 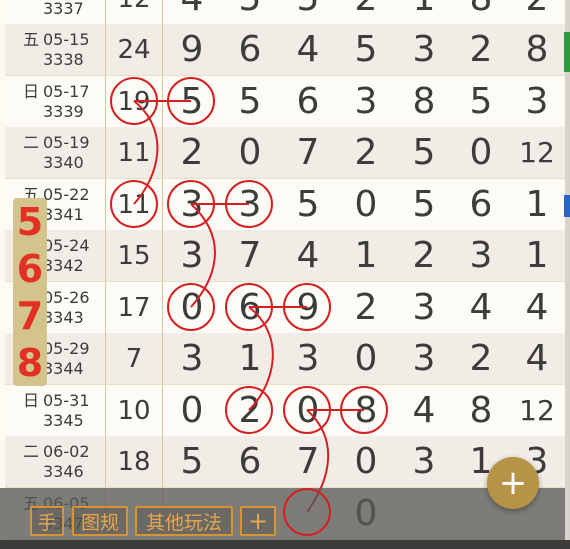 What do you see at coordinates (47, 521) in the screenshot?
I see `hand-button: 手` at bounding box center [47, 521].